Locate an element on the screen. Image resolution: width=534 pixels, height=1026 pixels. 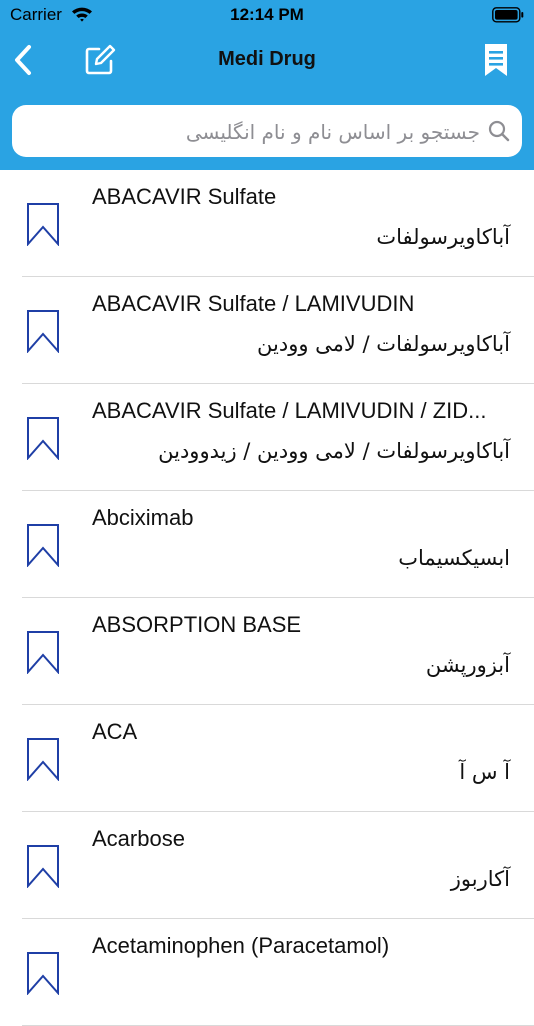
drug-row: Acarbose آکاربوز is located at coordinates (267, 865).